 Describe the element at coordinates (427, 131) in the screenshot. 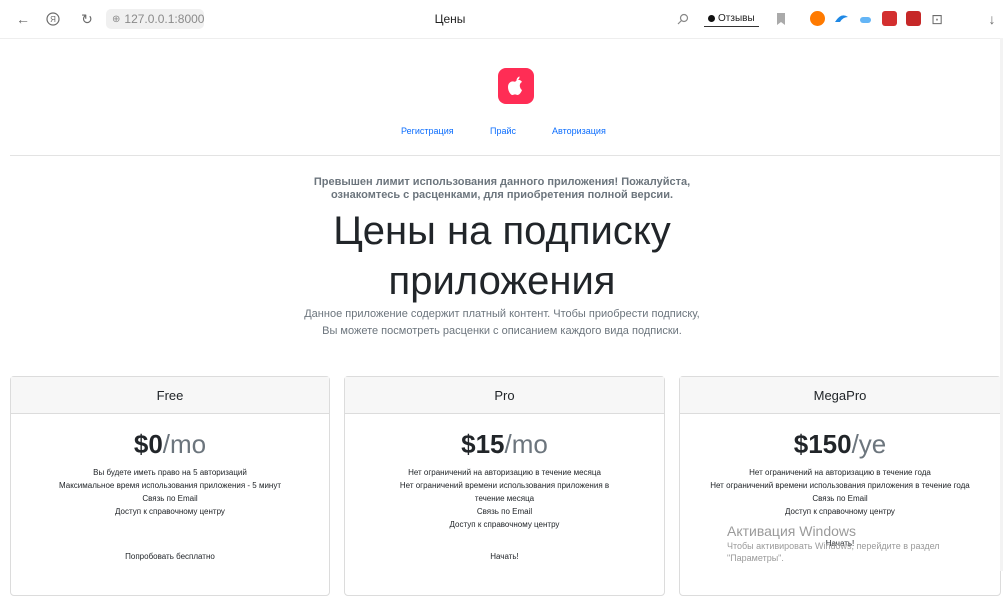

I see `nav-register-link: Регистрация` at that location.